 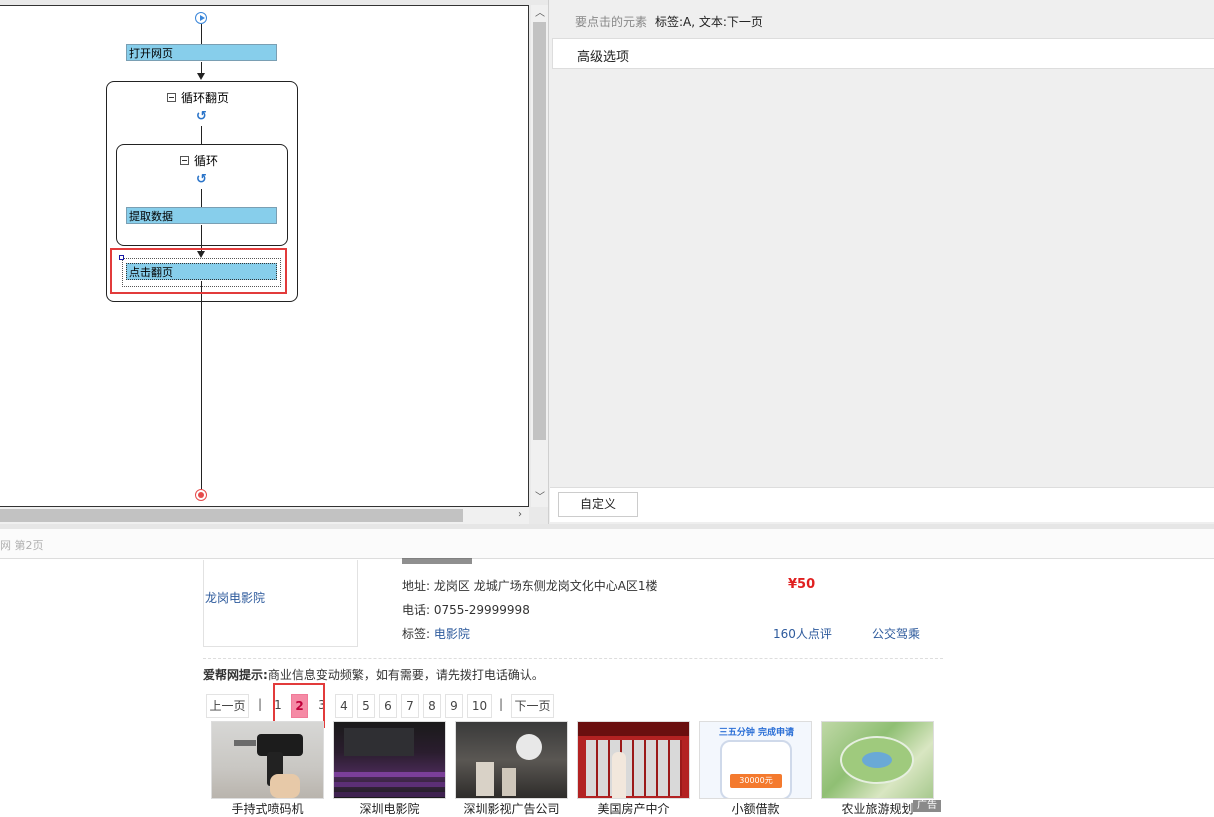 What do you see at coordinates (366, 706) in the screenshot?
I see `page-5: 5` at bounding box center [366, 706].